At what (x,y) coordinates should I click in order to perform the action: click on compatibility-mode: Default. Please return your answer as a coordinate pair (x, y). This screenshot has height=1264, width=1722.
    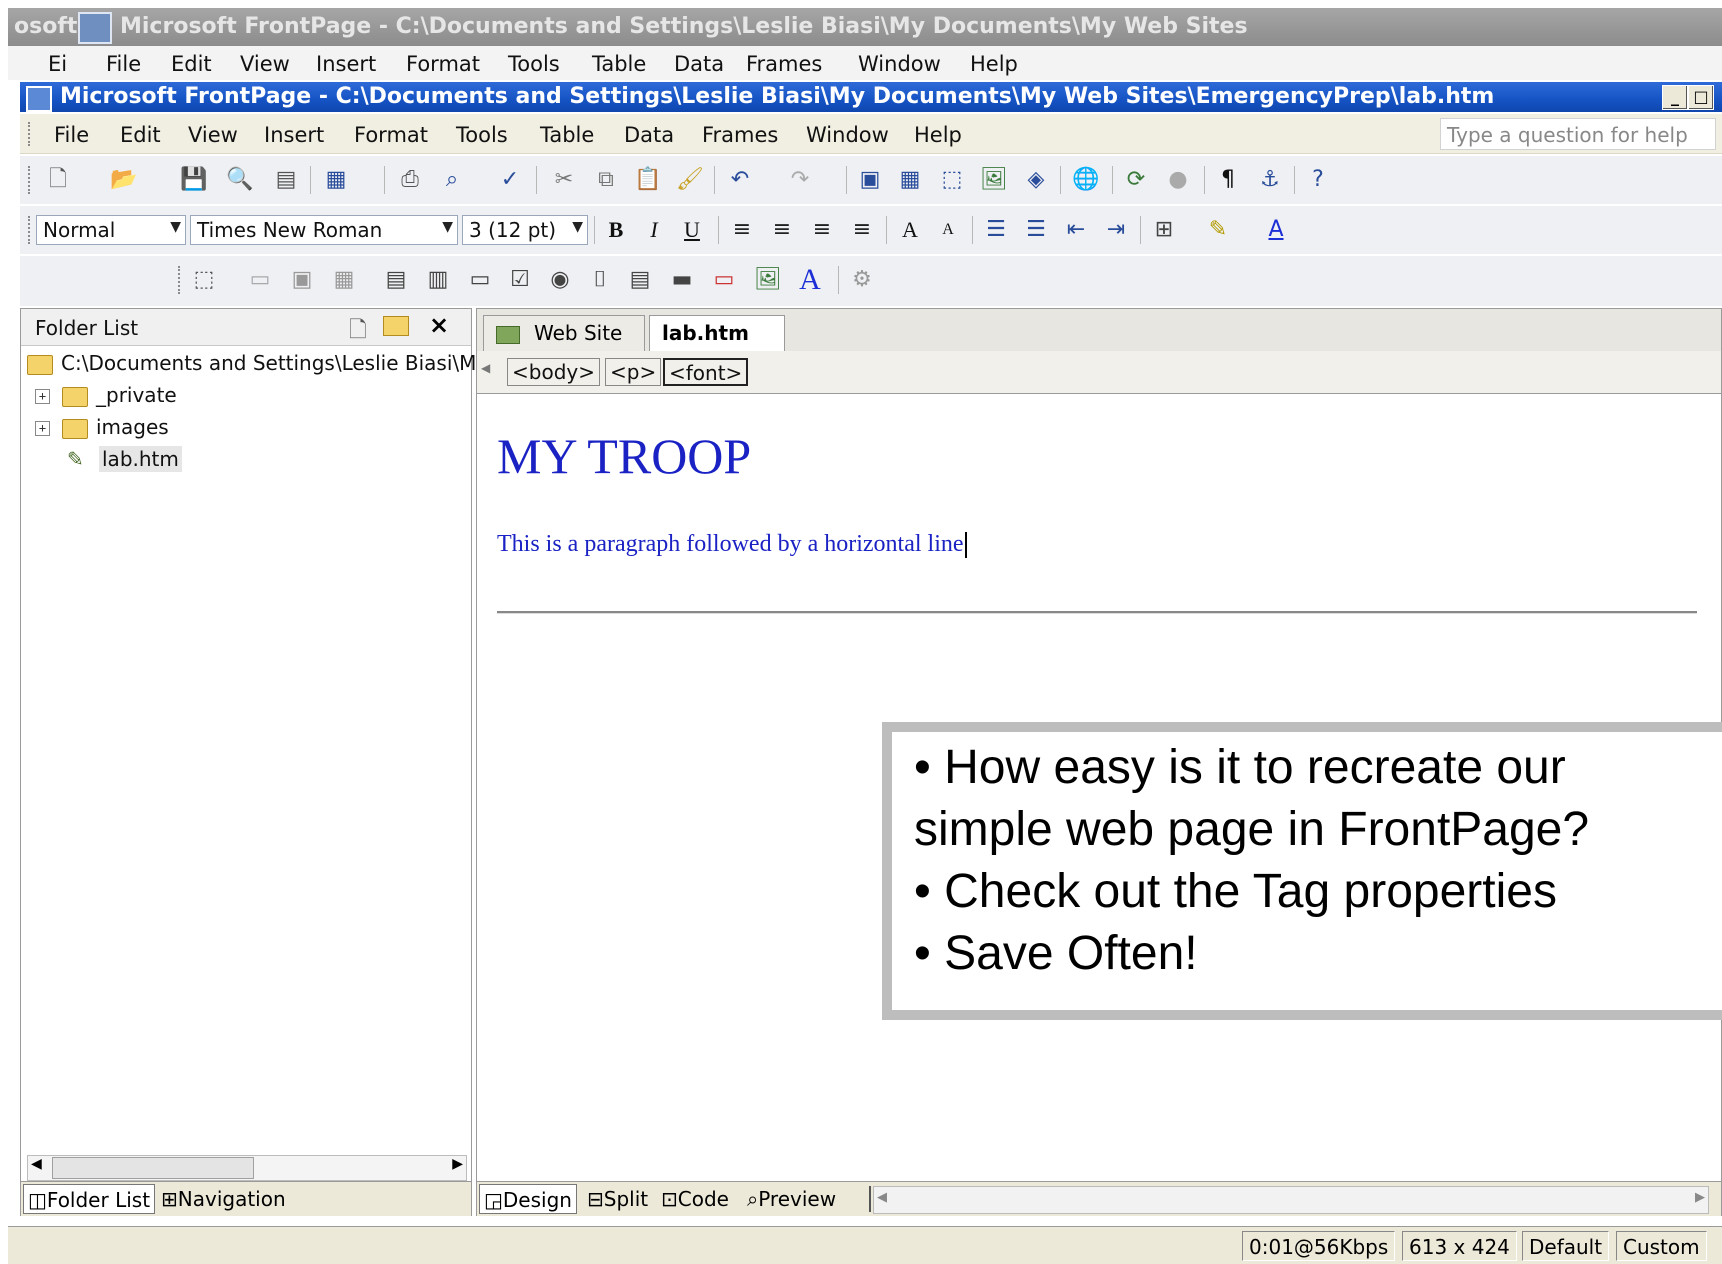
    Looking at the image, I should click on (1566, 1246).